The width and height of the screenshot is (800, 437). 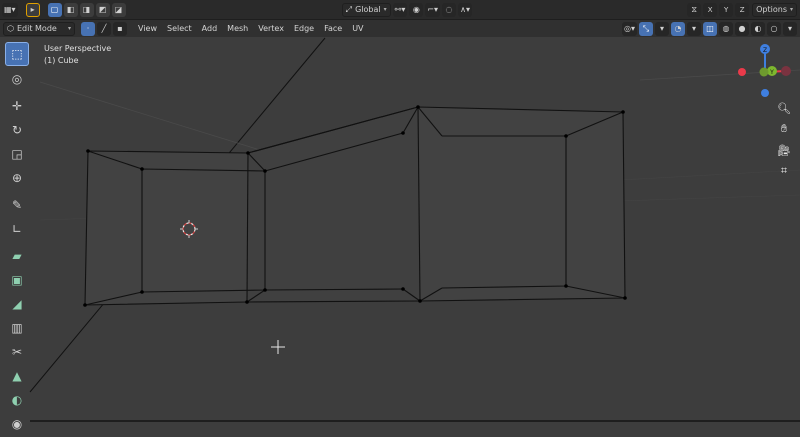 I want to click on move-tool-icon: ✛, so click(x=17, y=106).